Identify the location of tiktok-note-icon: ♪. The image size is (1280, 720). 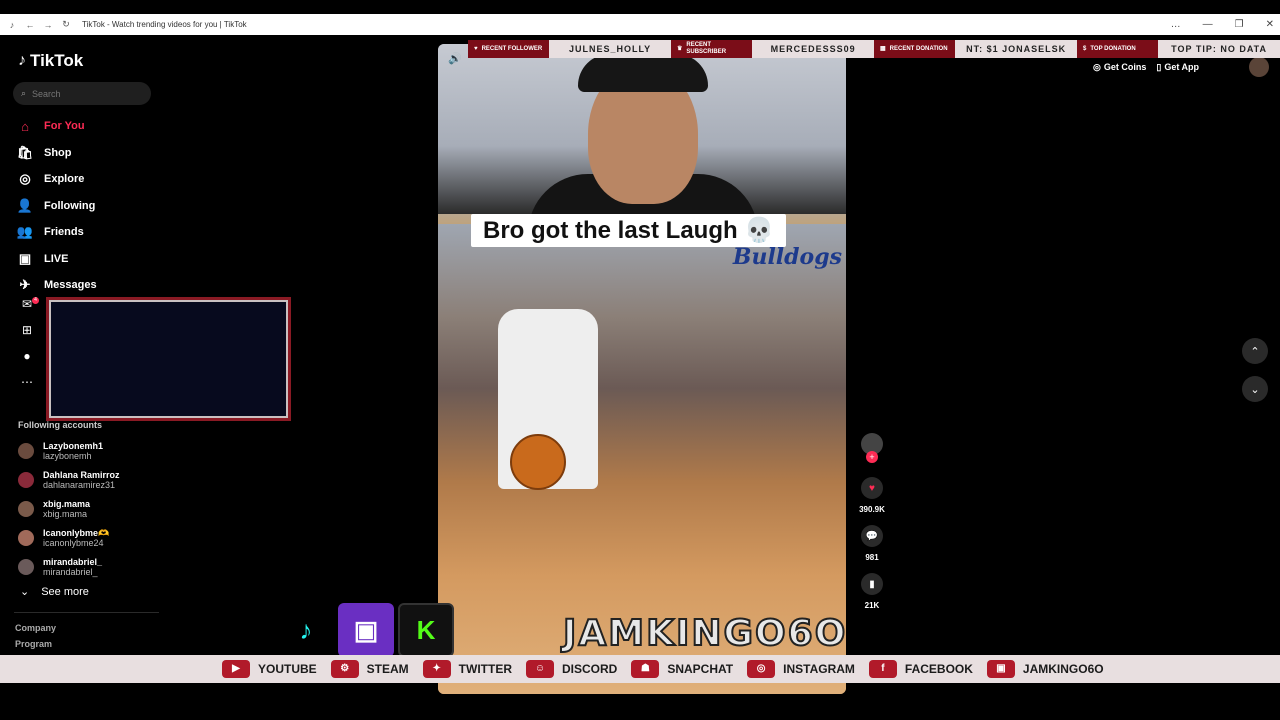
(22, 60).